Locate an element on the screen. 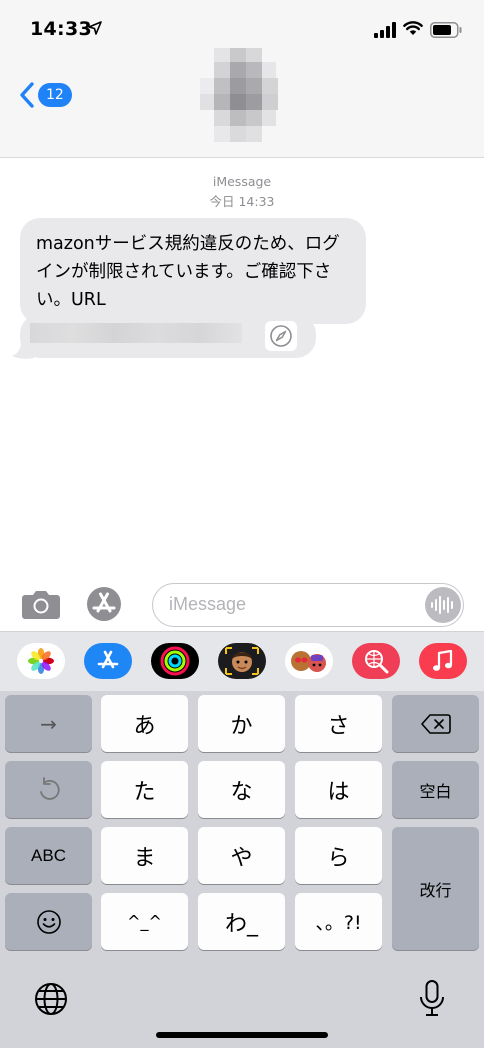 The width and height of the screenshot is (484, 1048). key-label: ま is located at coordinates (144, 858).